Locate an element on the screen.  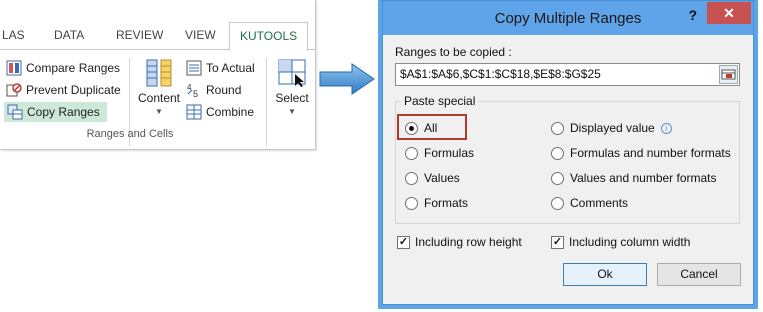
tab-formulas: LAS is located at coordinates (13, 35).